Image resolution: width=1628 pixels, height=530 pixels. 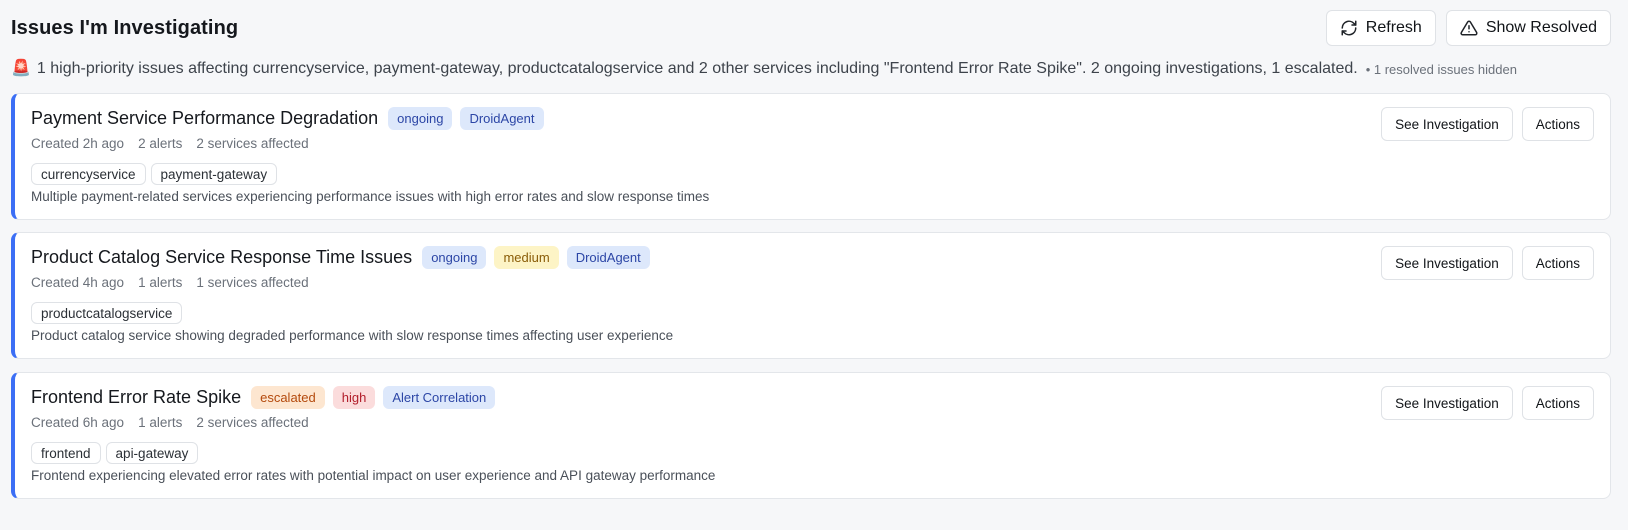 I want to click on status-badge: escalated, so click(x=288, y=397).